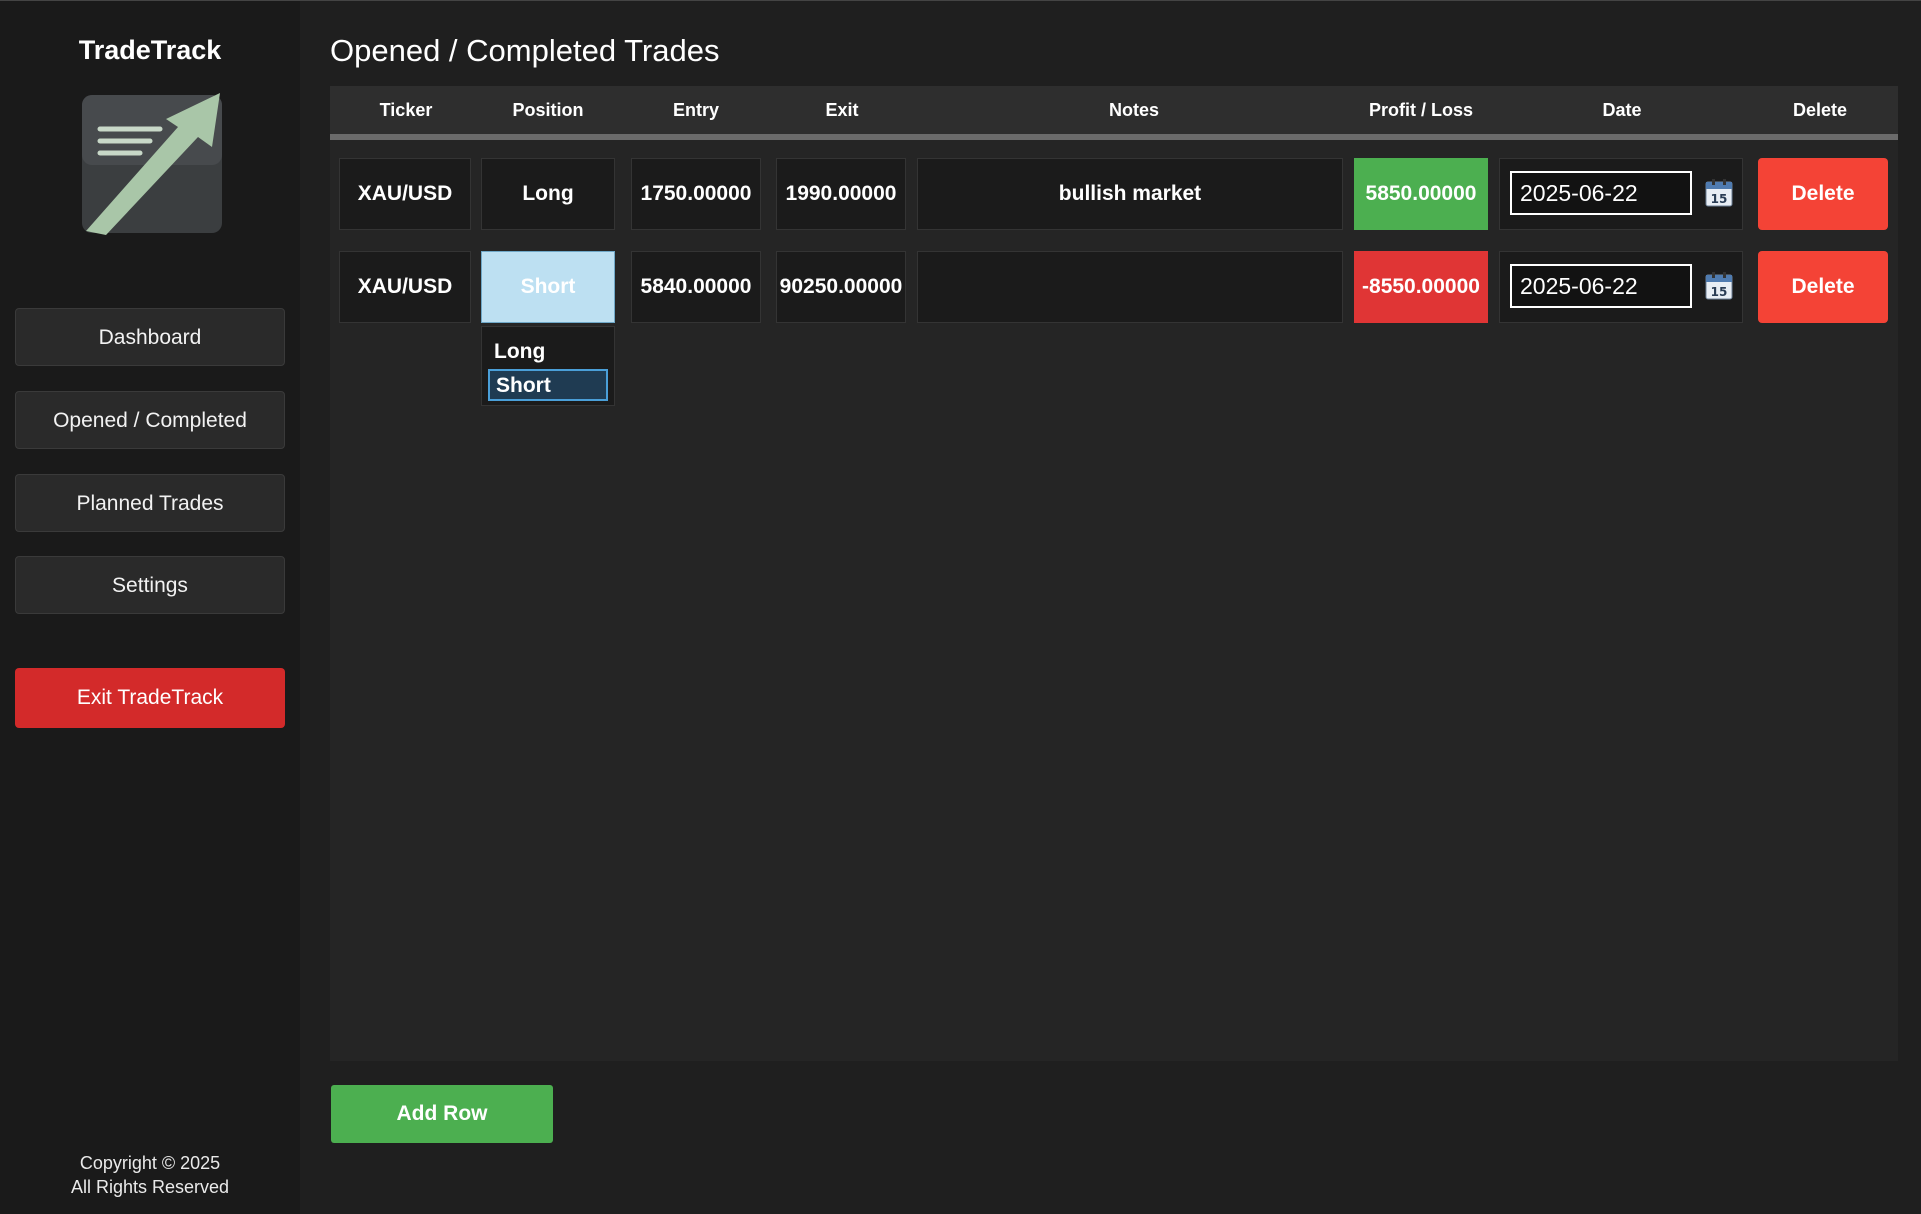 Image resolution: width=1921 pixels, height=1214 pixels. What do you see at coordinates (150, 420) in the screenshot?
I see `sidebar-item-opened-completed: Opened / Completed` at bounding box center [150, 420].